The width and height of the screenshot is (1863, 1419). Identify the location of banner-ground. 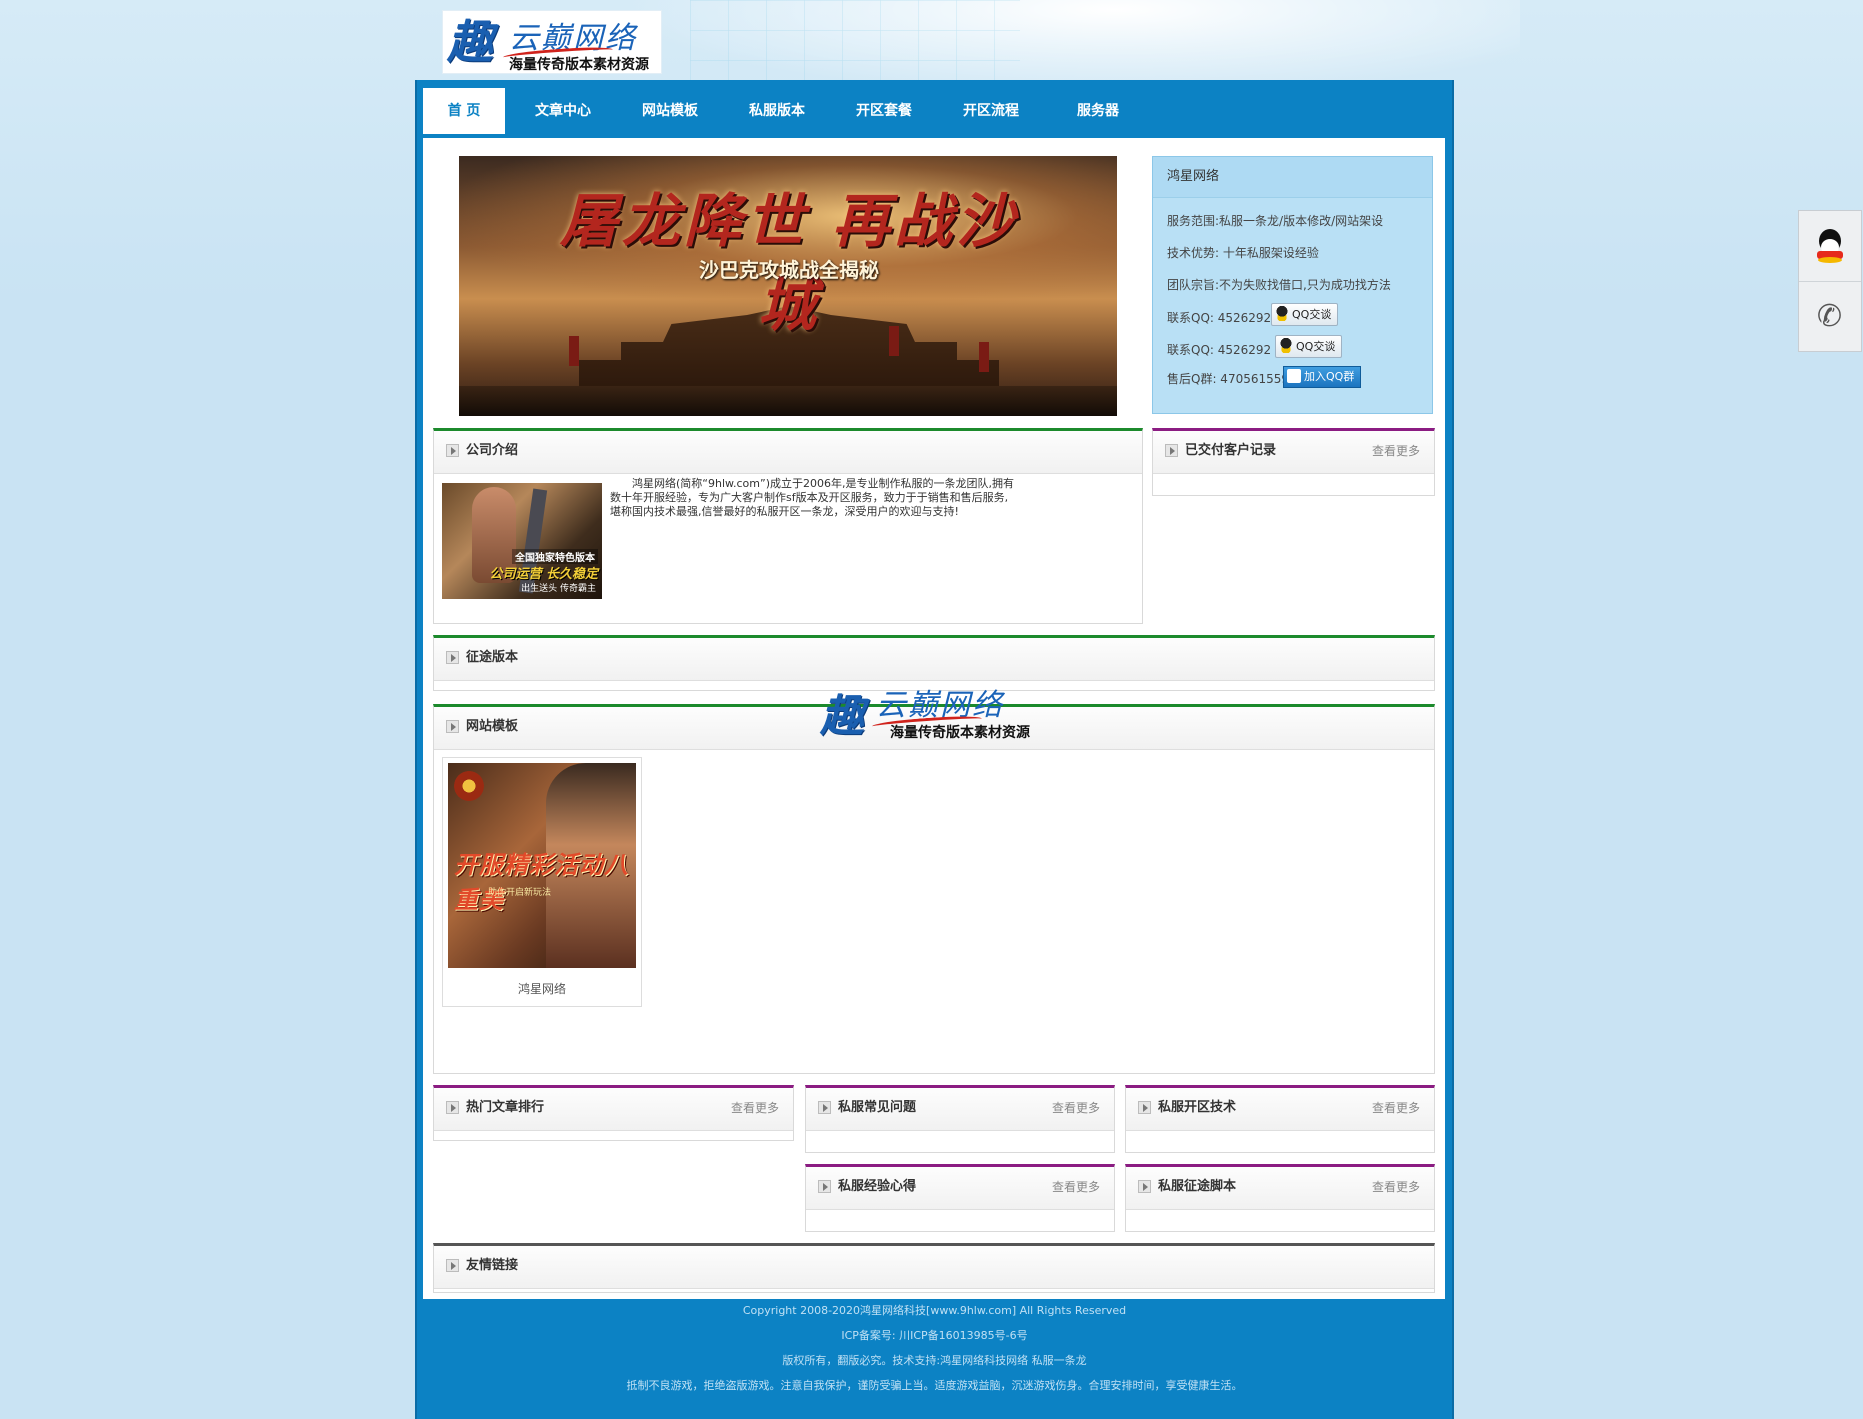
(788, 401).